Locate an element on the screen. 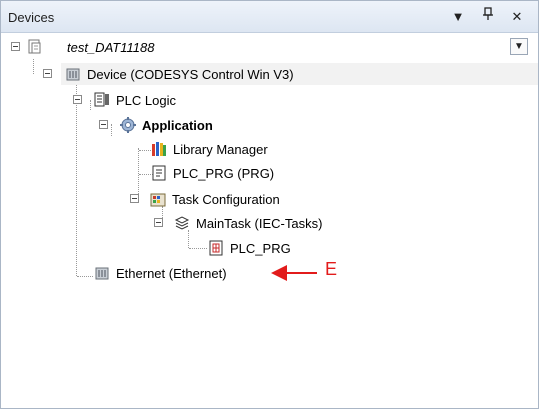  tree-item-application: Application is located at coordinates (156, 125).